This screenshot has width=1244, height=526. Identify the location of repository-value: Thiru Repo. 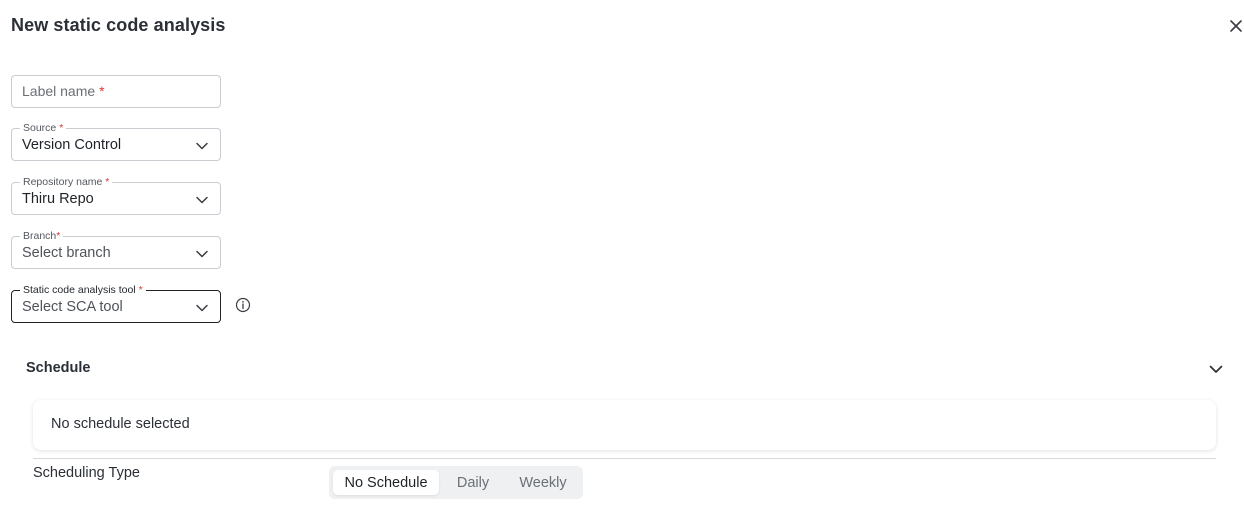
(58, 199).